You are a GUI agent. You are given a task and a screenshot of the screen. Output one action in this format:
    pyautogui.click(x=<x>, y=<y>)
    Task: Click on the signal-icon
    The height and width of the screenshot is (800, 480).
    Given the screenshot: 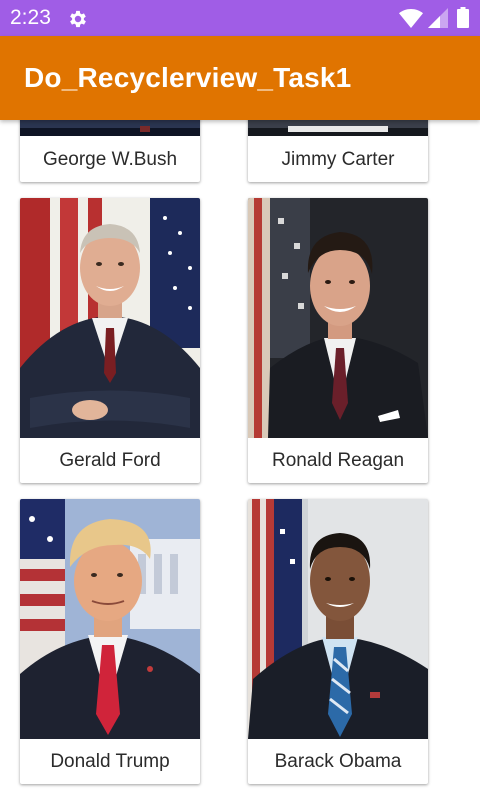 What is the action you would take?
    pyautogui.click(x=438, y=18)
    